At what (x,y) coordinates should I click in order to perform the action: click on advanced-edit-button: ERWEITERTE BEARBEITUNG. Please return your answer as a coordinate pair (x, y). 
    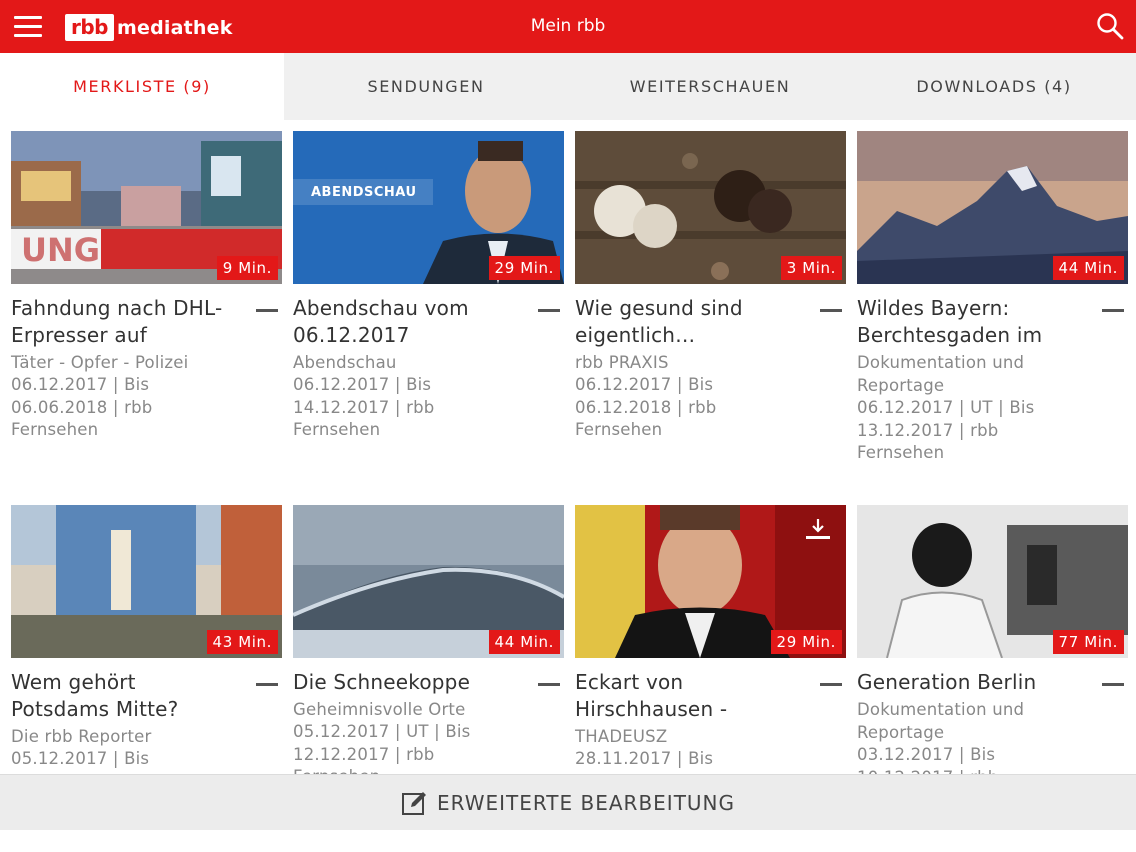
    Looking at the image, I should click on (568, 802).